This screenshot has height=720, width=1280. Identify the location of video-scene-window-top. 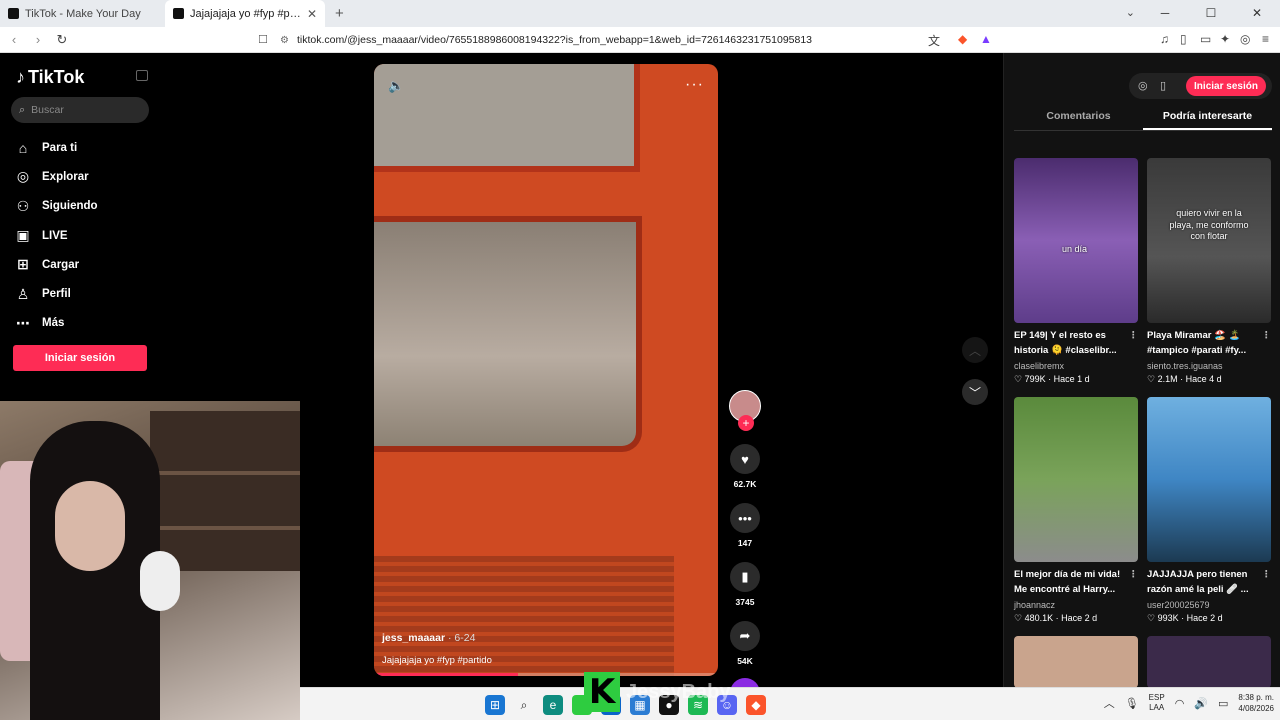
(507, 118).